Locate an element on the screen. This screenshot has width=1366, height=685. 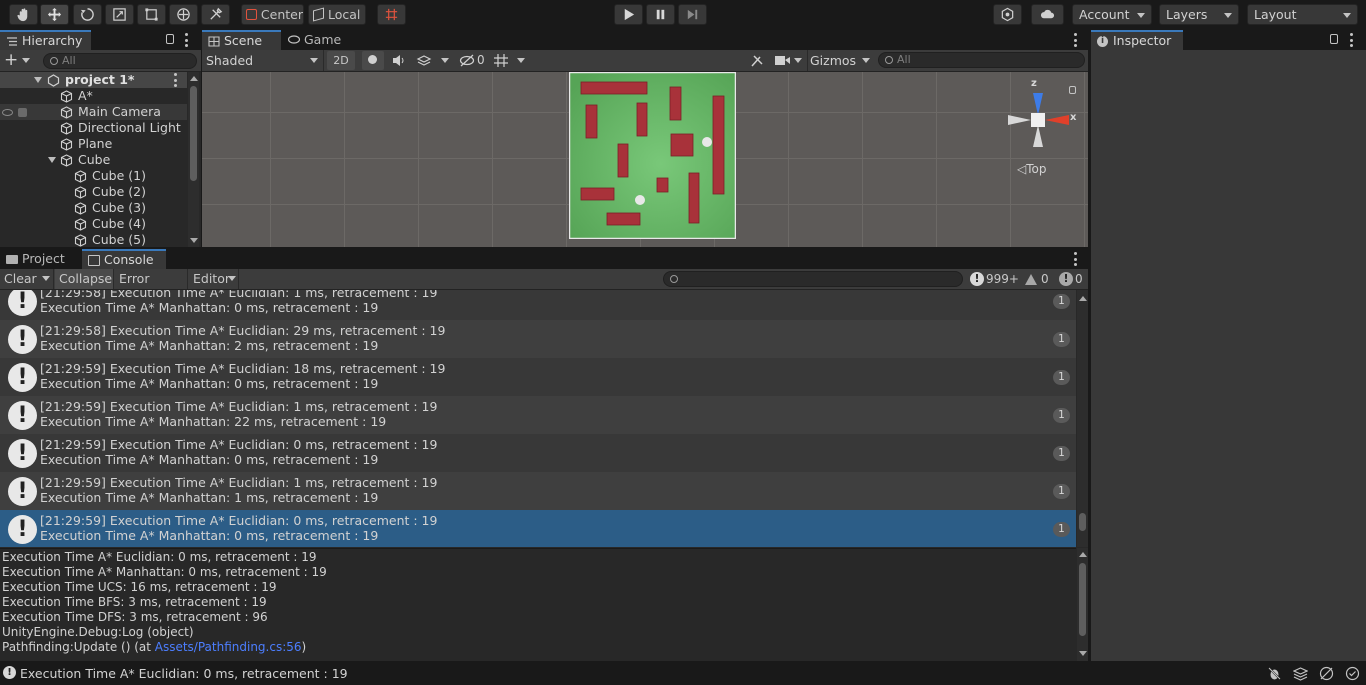
debug-icon is located at coordinates (1274, 673).